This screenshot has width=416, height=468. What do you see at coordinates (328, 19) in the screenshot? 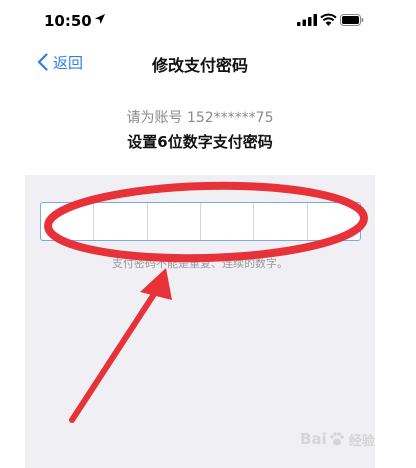
I see `wifi-icon` at bounding box center [328, 19].